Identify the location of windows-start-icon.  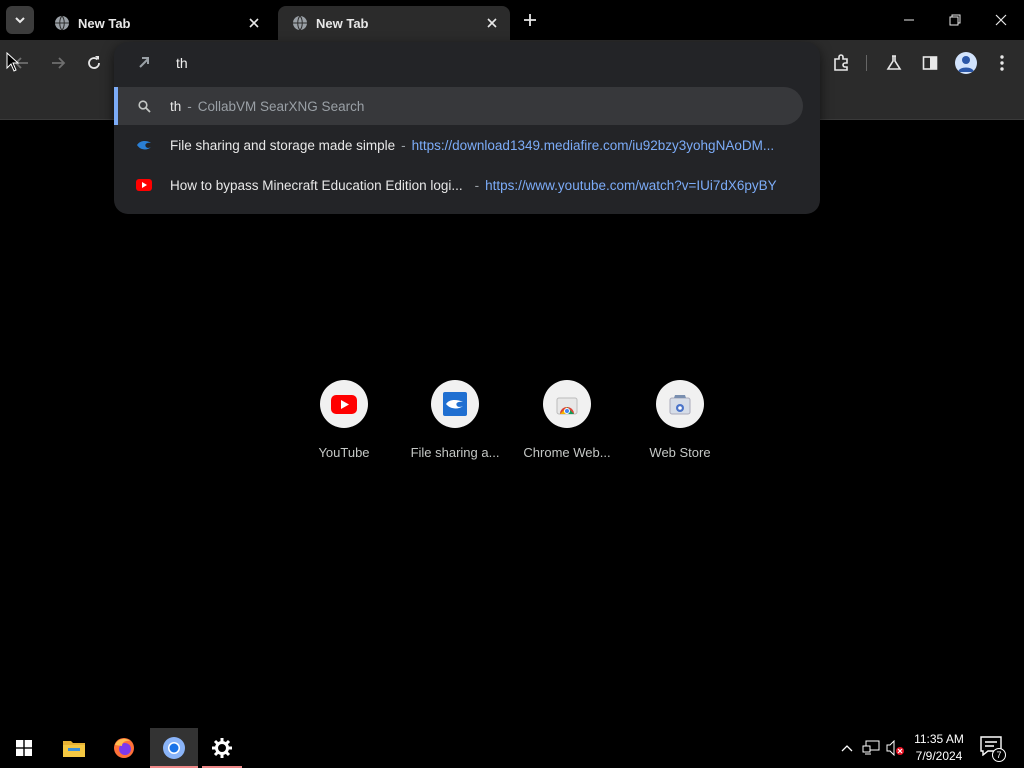
(24, 748).